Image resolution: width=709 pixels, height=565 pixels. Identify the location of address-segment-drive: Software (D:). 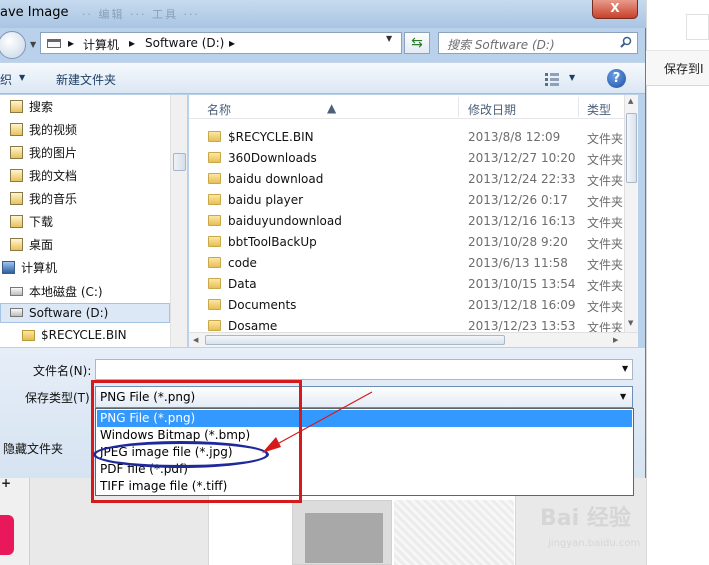
(184, 43).